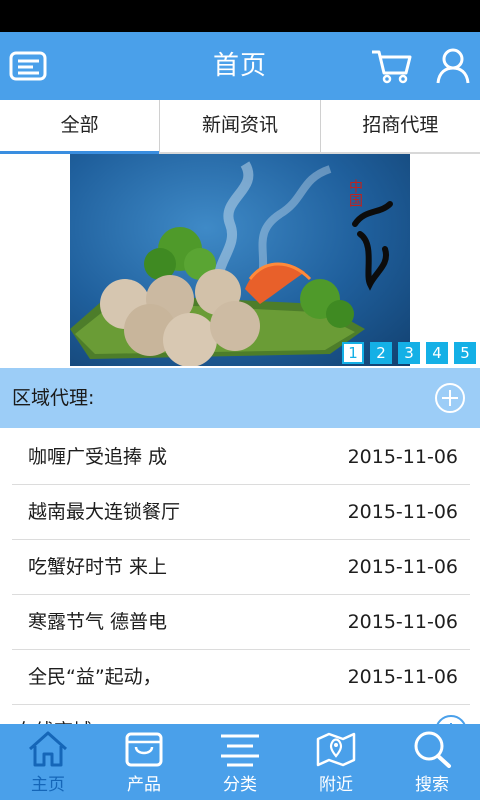 The image size is (480, 800). I want to click on news-title: 吃蟹好时节 来上, so click(98, 567).